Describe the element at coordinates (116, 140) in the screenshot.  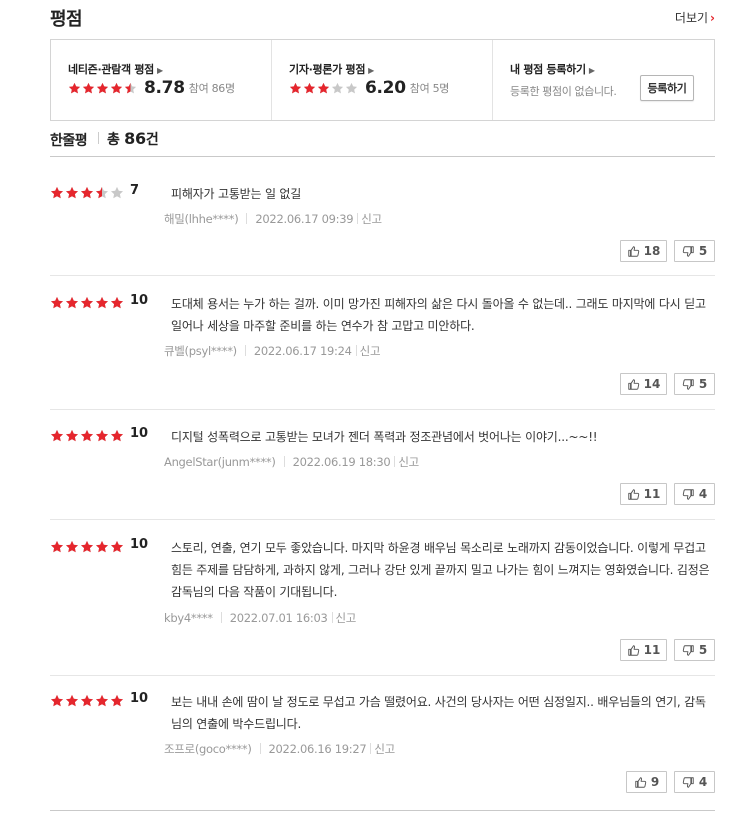
I see `total-prefix: 총` at that location.